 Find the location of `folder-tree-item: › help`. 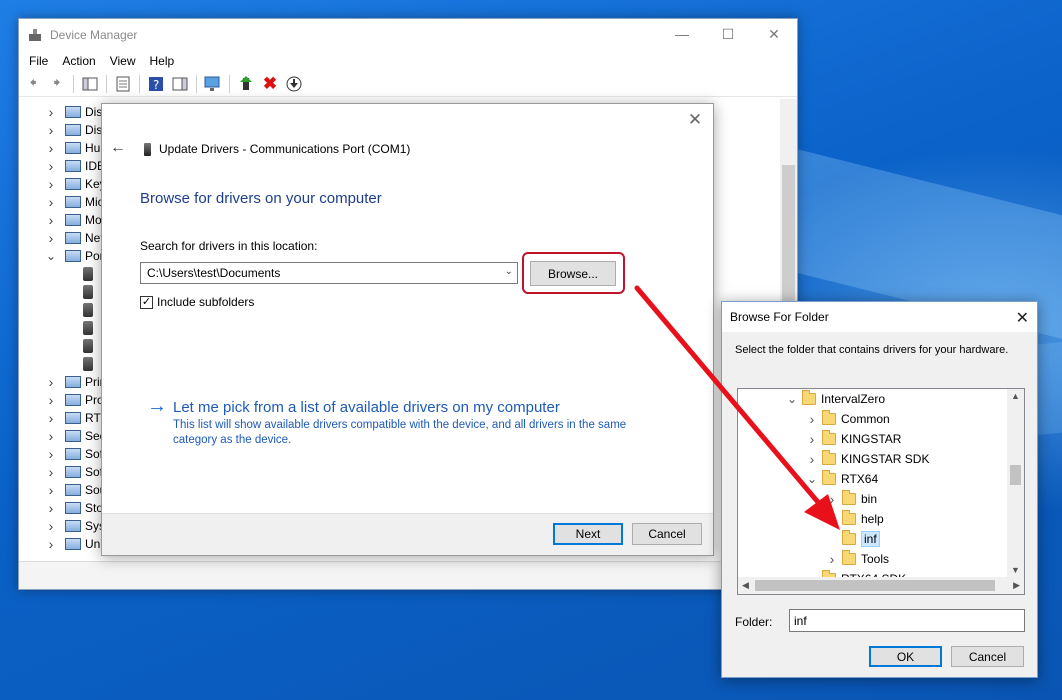

folder-tree-item: › help is located at coordinates (855, 519).